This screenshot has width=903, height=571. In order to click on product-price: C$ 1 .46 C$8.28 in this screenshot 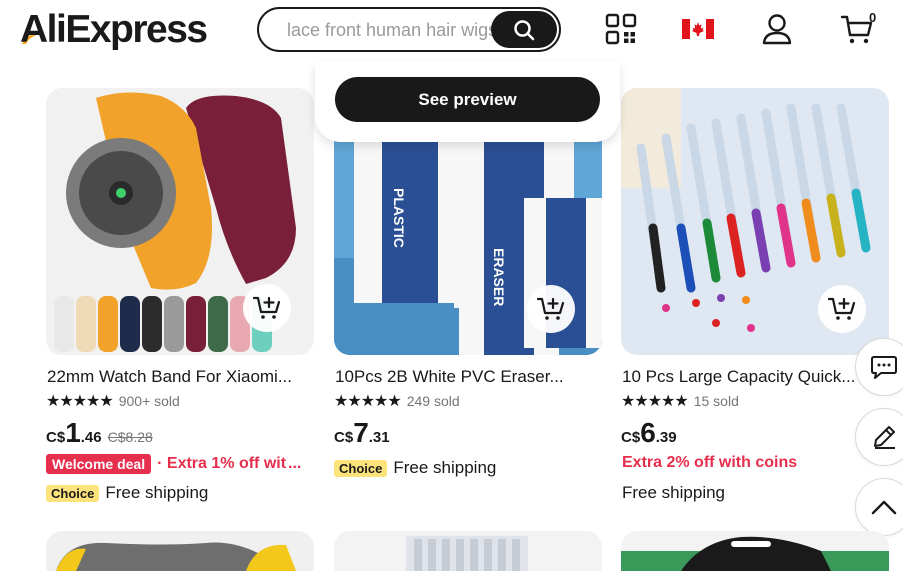, I will do `click(99, 433)`.